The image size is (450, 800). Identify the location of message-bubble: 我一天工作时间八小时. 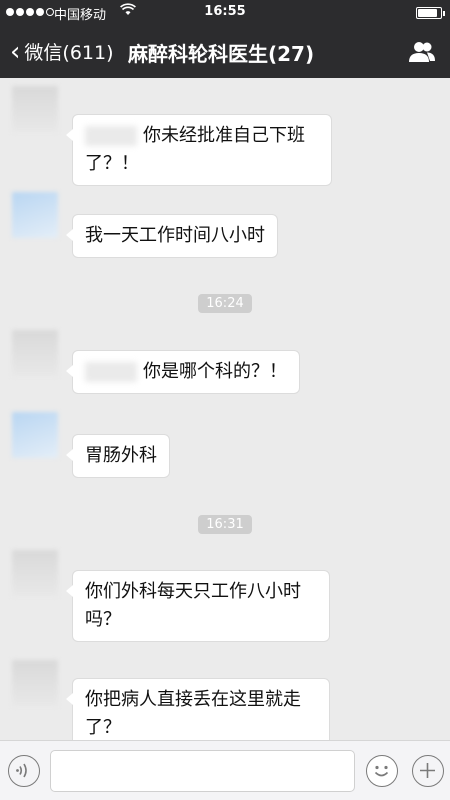
(172, 236).